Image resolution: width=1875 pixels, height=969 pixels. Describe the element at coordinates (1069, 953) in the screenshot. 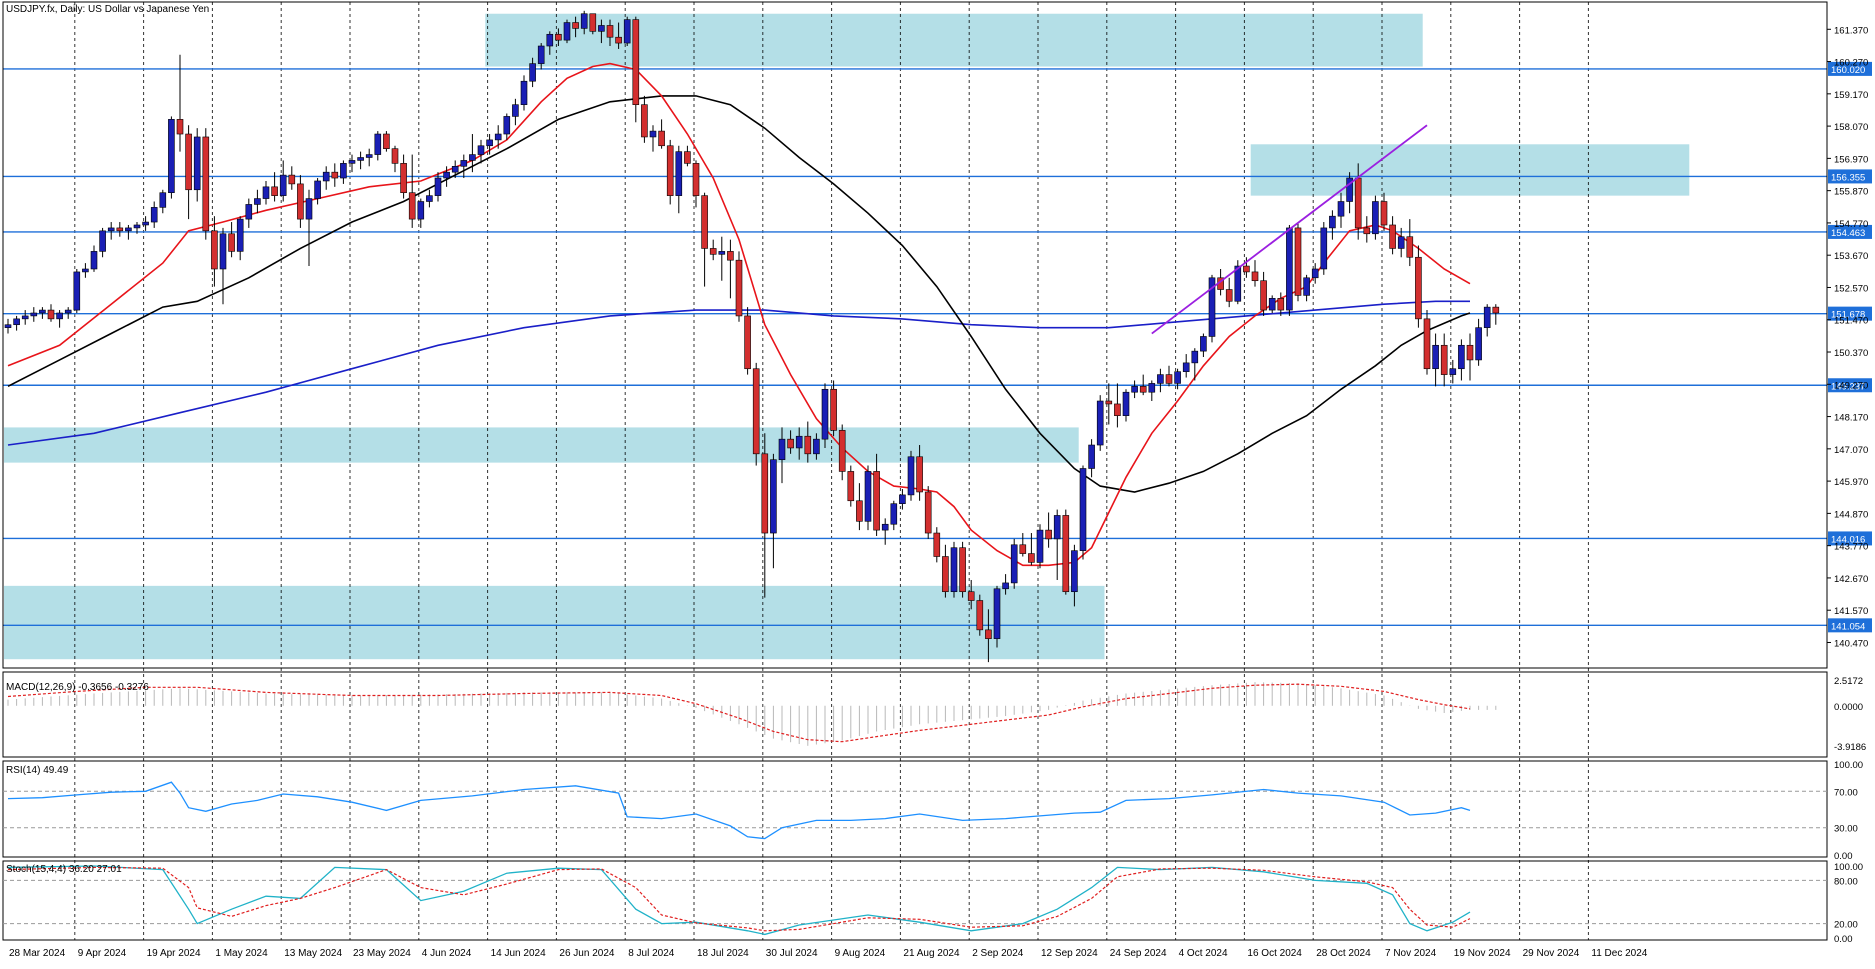

I see `x-tick-label: 12 Sep 2024` at that location.